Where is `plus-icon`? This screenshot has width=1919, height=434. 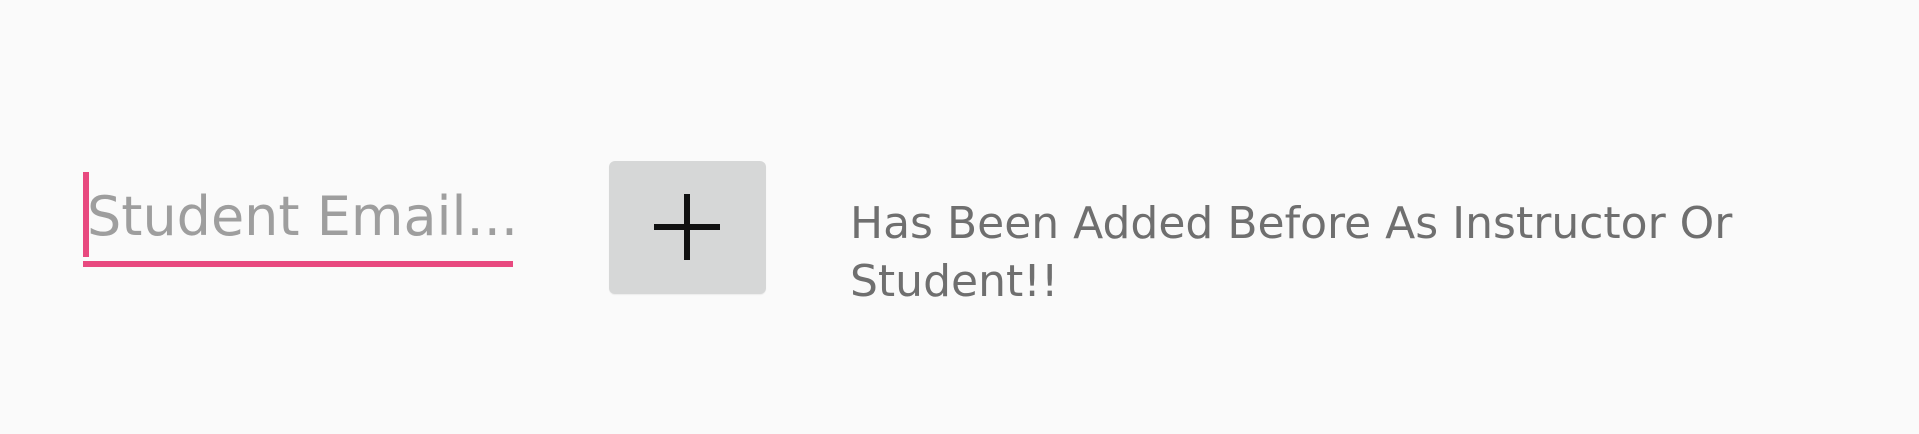 plus-icon is located at coordinates (687, 227).